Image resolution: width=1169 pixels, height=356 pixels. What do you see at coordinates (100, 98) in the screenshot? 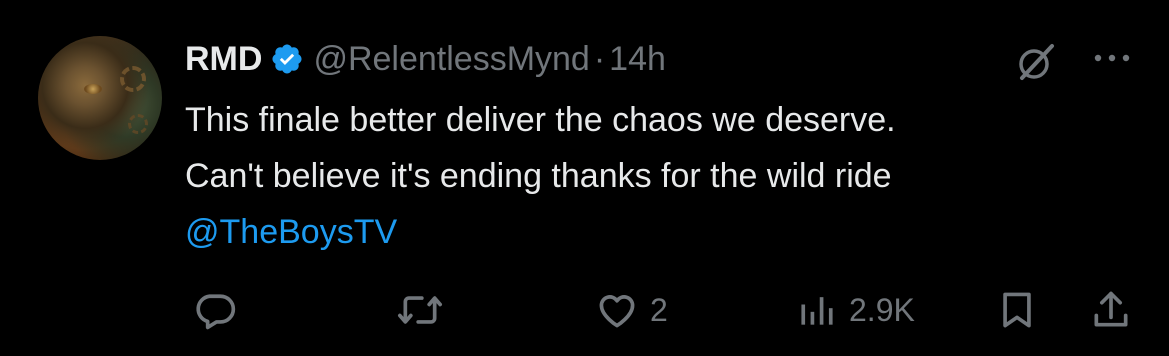
I see `avatar` at bounding box center [100, 98].